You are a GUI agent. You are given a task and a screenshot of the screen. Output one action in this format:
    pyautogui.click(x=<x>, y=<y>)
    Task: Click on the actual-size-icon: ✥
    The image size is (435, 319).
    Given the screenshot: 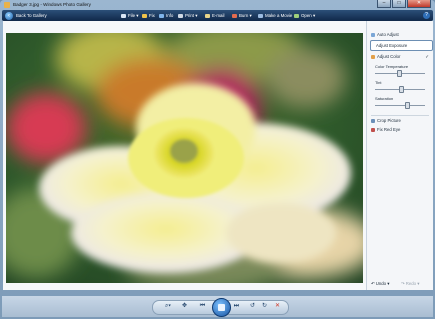 What is the action you would take?
    pyautogui.click(x=184, y=306)
    